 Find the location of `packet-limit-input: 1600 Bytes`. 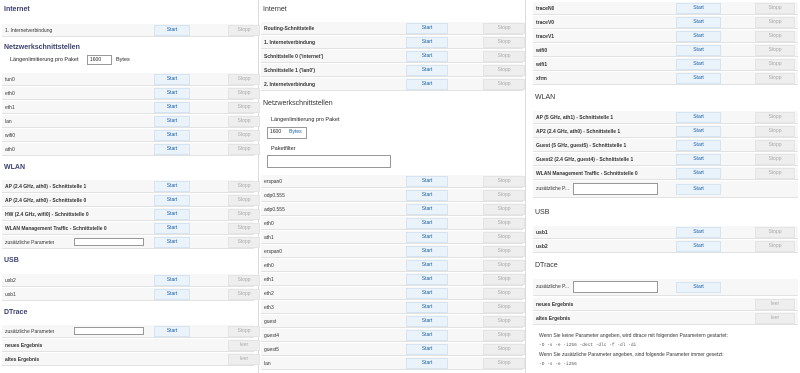

packet-limit-input: 1600 Bytes is located at coordinates (287, 133).